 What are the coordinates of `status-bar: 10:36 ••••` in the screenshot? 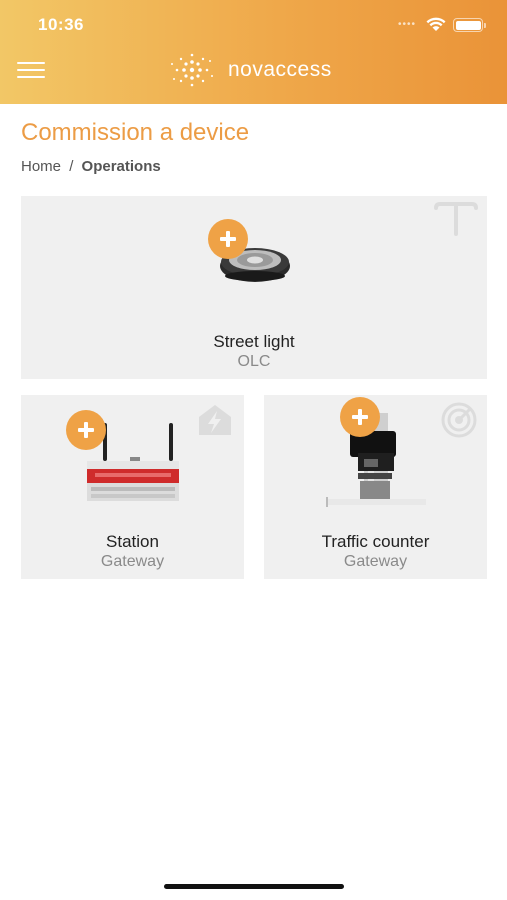 It's located at (253, 25).